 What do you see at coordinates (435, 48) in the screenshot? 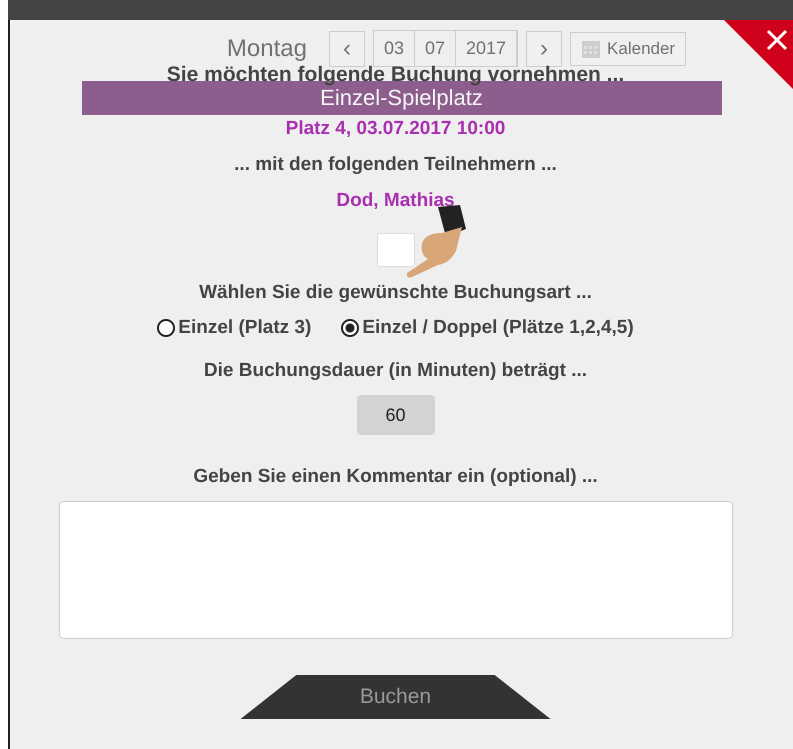
I see `date-part-field: 07` at bounding box center [435, 48].